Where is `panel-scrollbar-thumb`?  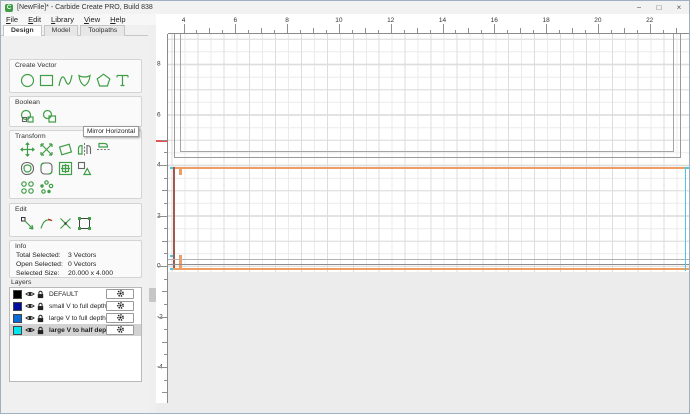 panel-scrollbar-thumb is located at coordinates (152, 295).